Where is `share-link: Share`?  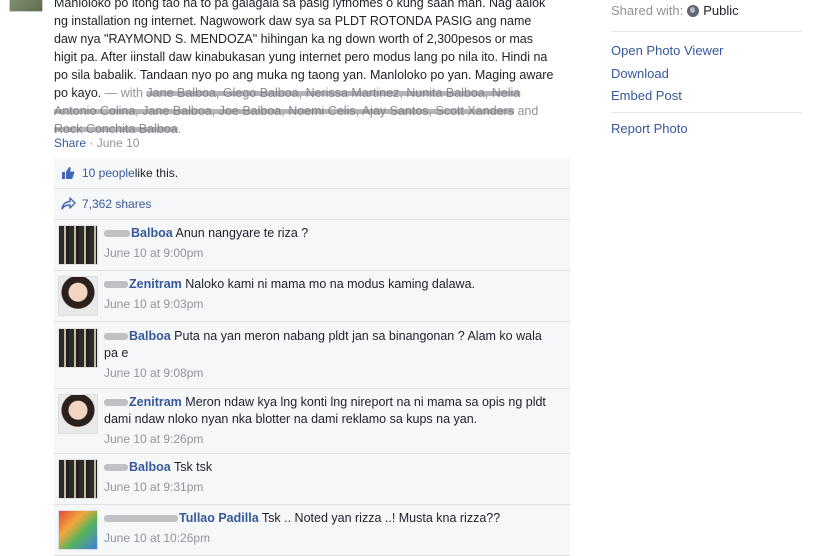 share-link: Share is located at coordinates (70, 143).